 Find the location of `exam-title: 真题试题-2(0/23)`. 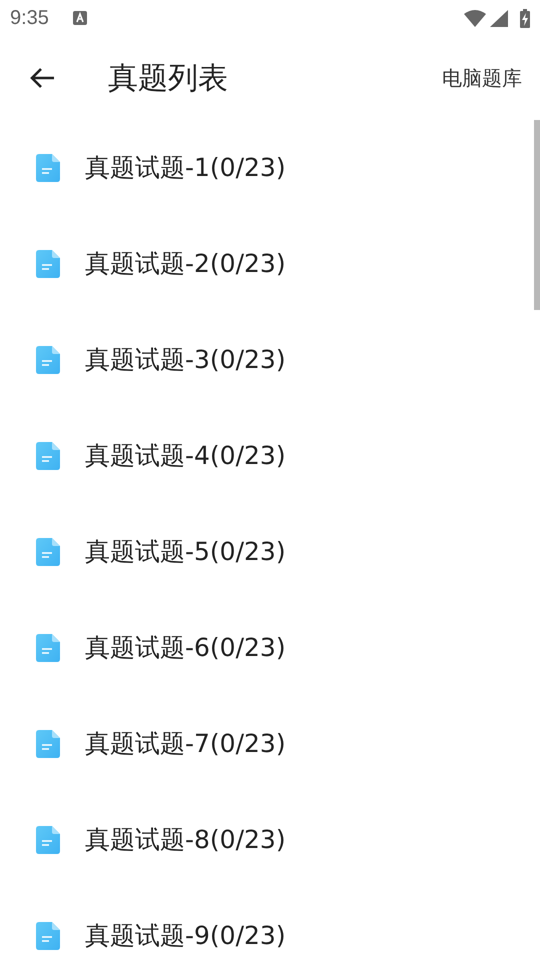

exam-title: 真题试题-2(0/23) is located at coordinates (185, 264).